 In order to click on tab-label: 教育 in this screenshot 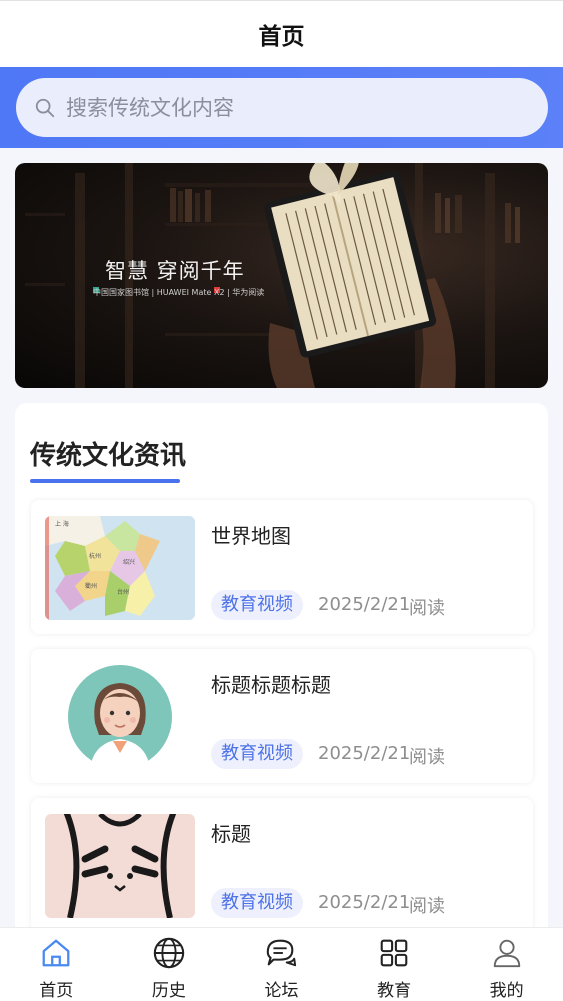, I will do `click(394, 991)`.